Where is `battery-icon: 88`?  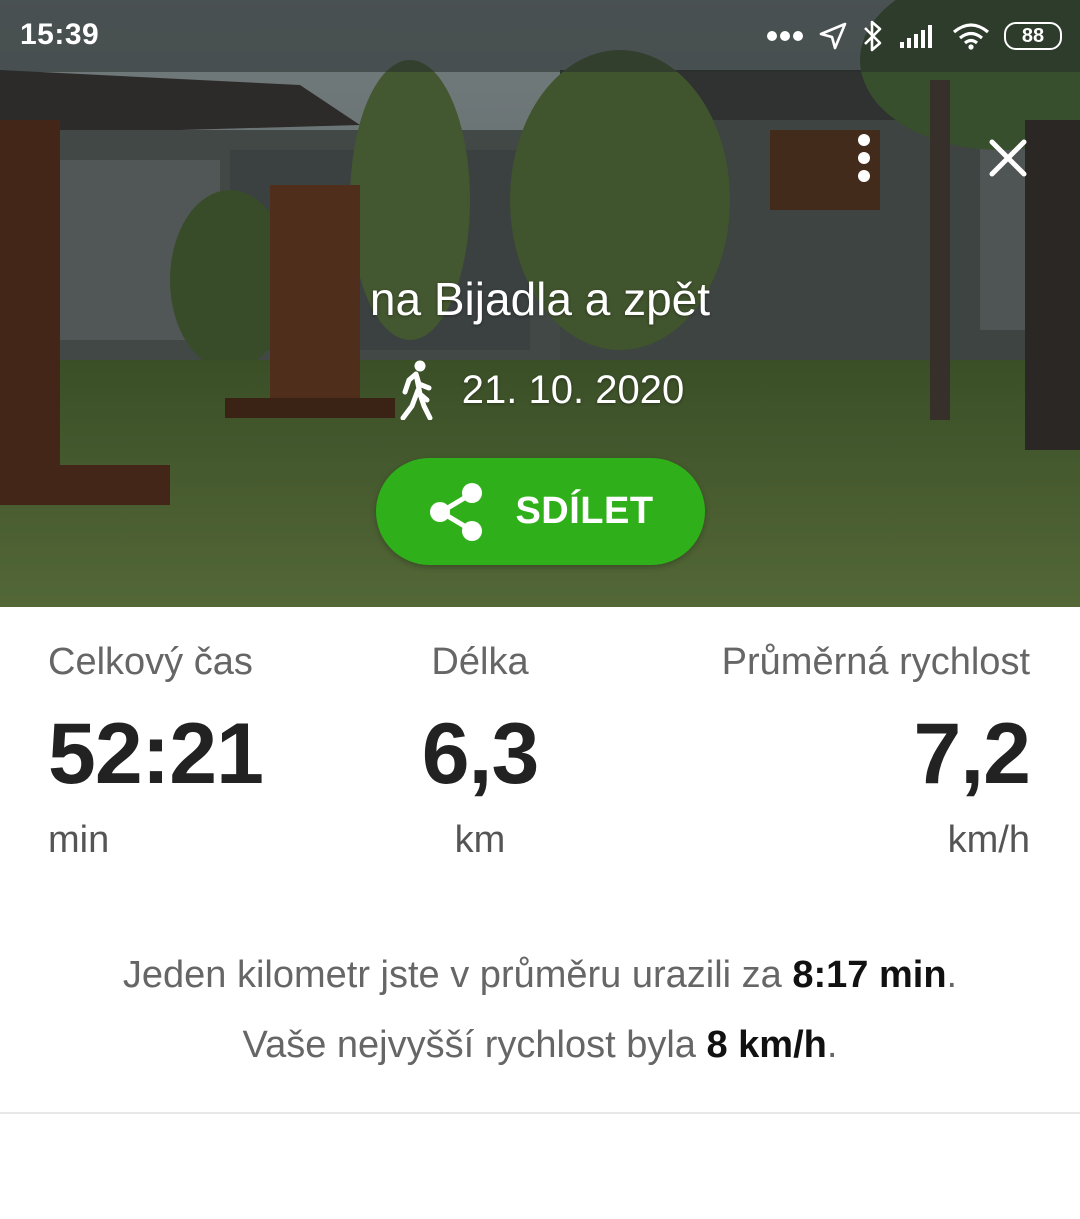 battery-icon: 88 is located at coordinates (1033, 36).